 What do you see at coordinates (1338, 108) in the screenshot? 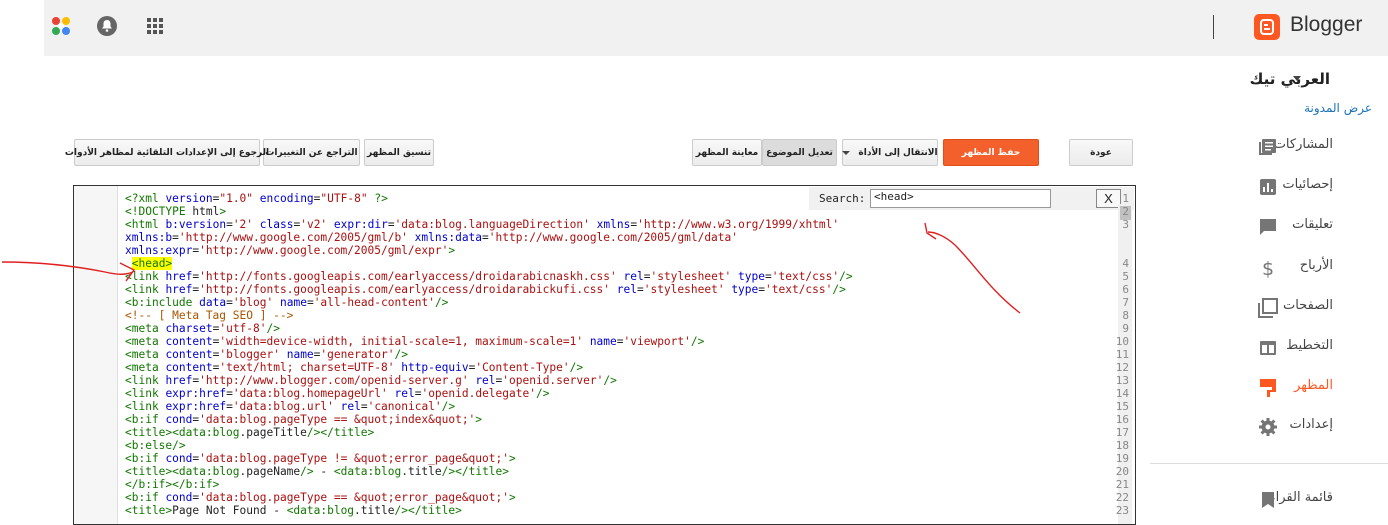
I see `view-blog-link: عرض المدونة` at bounding box center [1338, 108].